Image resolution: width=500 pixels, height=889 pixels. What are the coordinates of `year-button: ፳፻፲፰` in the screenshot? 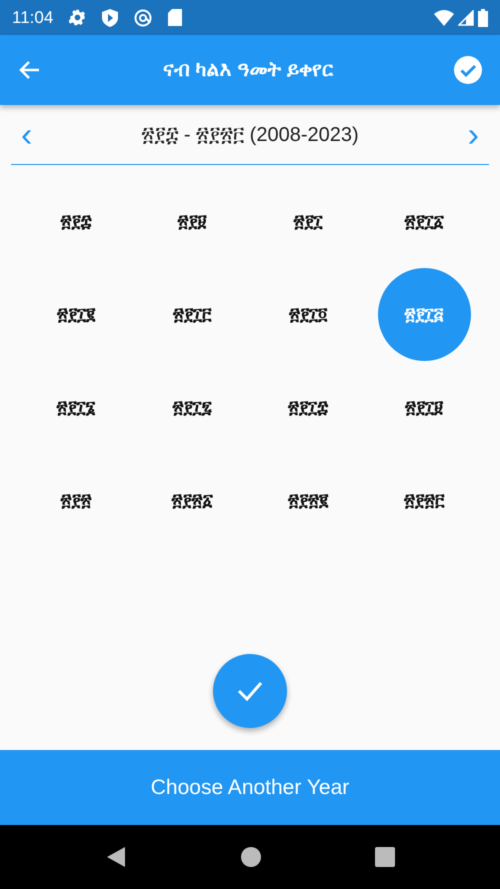 It's located at (308, 407).